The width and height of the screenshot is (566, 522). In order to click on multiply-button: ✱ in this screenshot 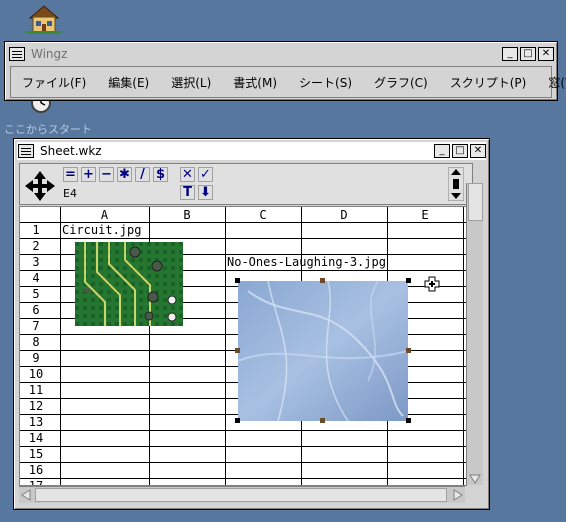, I will do `click(124, 174)`.